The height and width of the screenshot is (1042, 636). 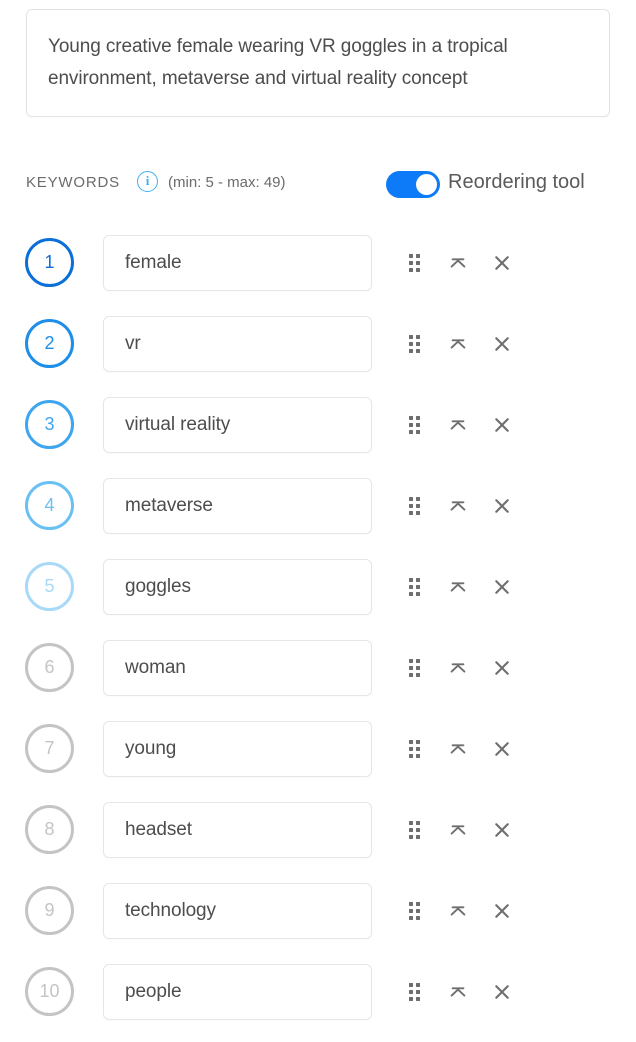 I want to click on keyword-row: 3, so click(x=318, y=434).